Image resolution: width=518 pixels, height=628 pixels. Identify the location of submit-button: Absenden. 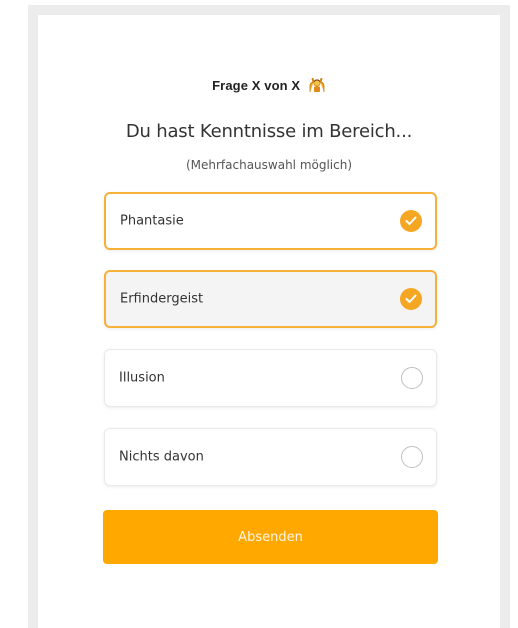
(270, 537).